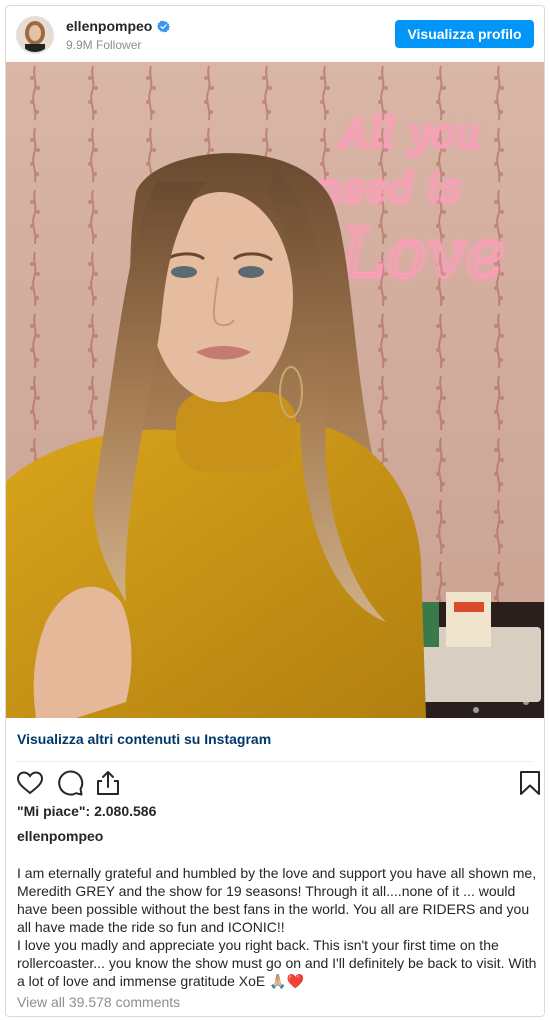 Image resolution: width=550 pixels, height=1020 pixels. Describe the element at coordinates (35, 35) in the screenshot. I see `avatar` at that location.